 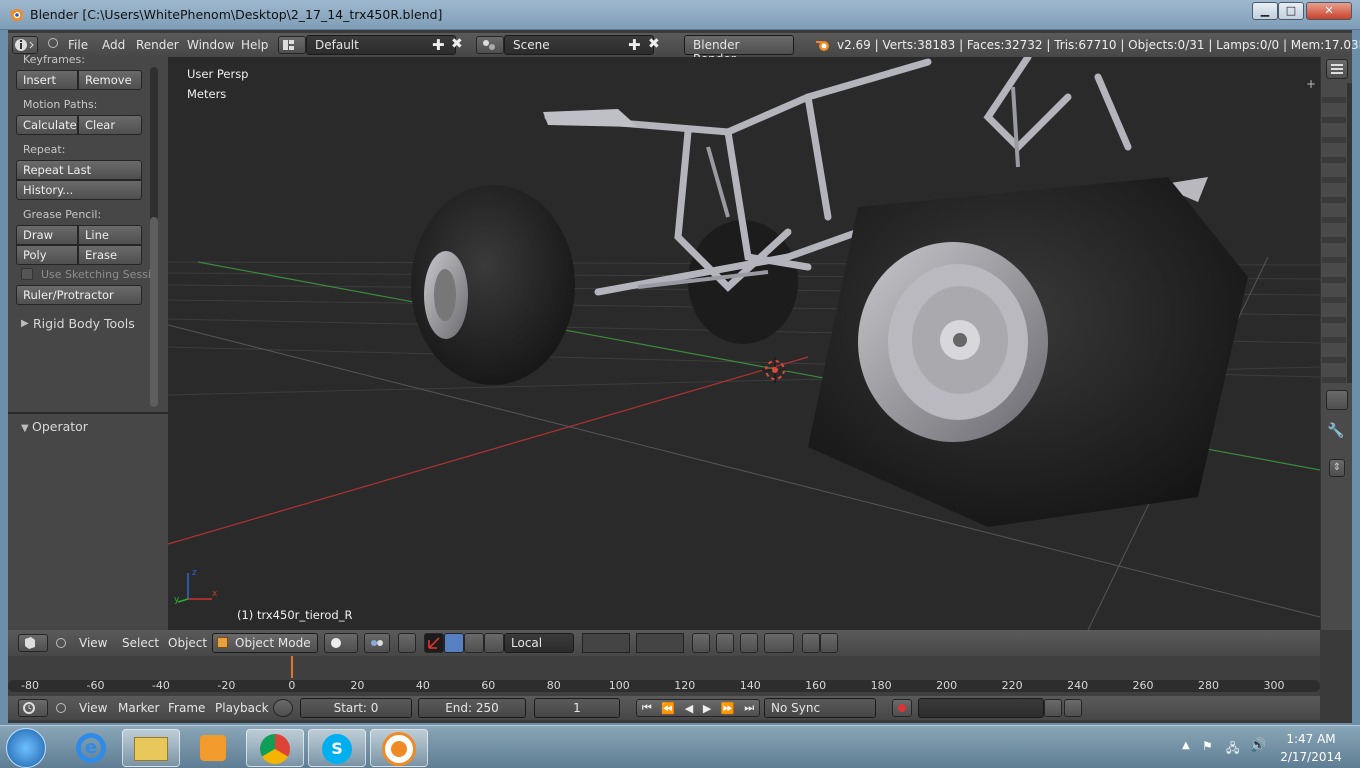 I want to click on repeat-last-button: Repeat Last, so click(x=79, y=170).